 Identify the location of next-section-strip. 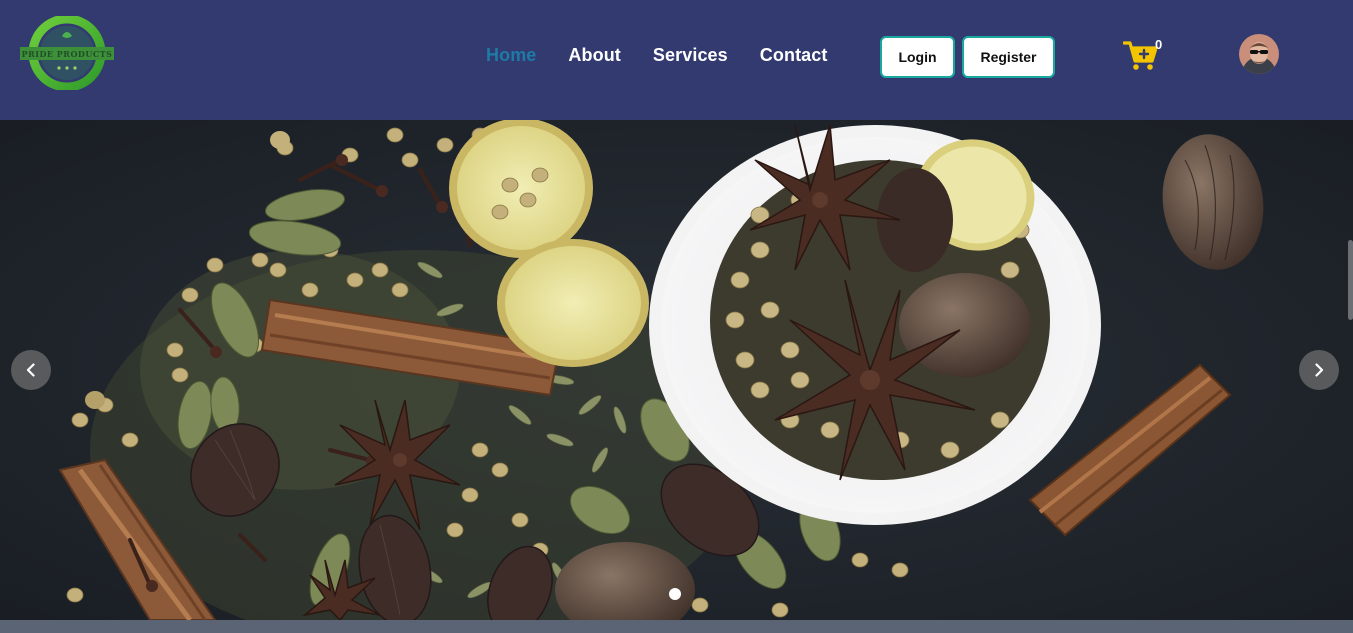
(676, 626).